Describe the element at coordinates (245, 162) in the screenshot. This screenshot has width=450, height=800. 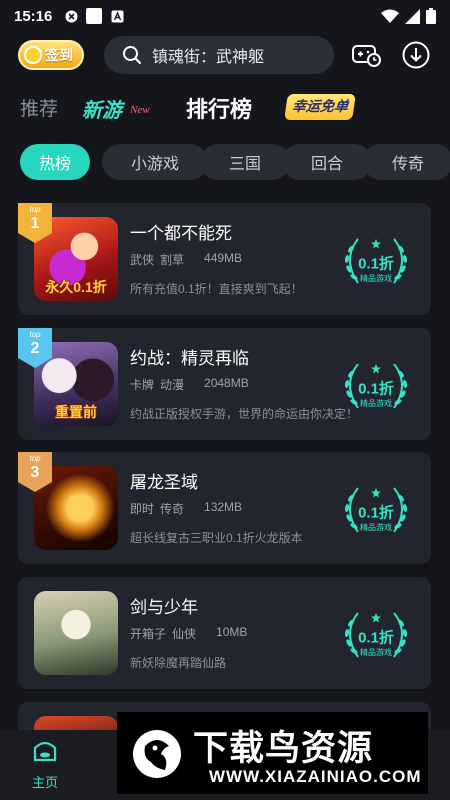
I see `chip-three-kingdoms: 三国` at that location.